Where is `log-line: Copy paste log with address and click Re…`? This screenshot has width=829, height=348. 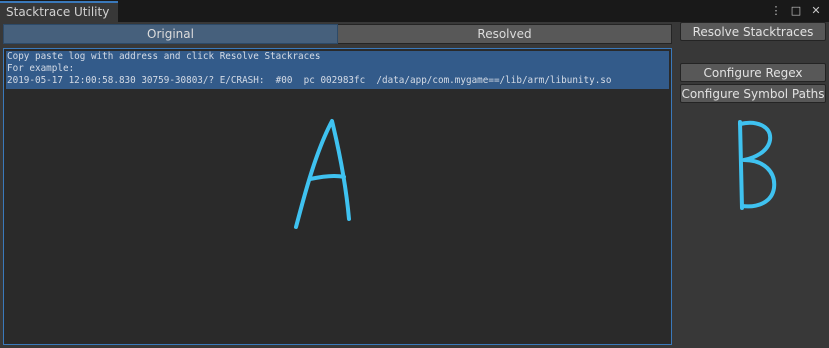
log-line: Copy paste log with address and click Re… is located at coordinates (164, 56).